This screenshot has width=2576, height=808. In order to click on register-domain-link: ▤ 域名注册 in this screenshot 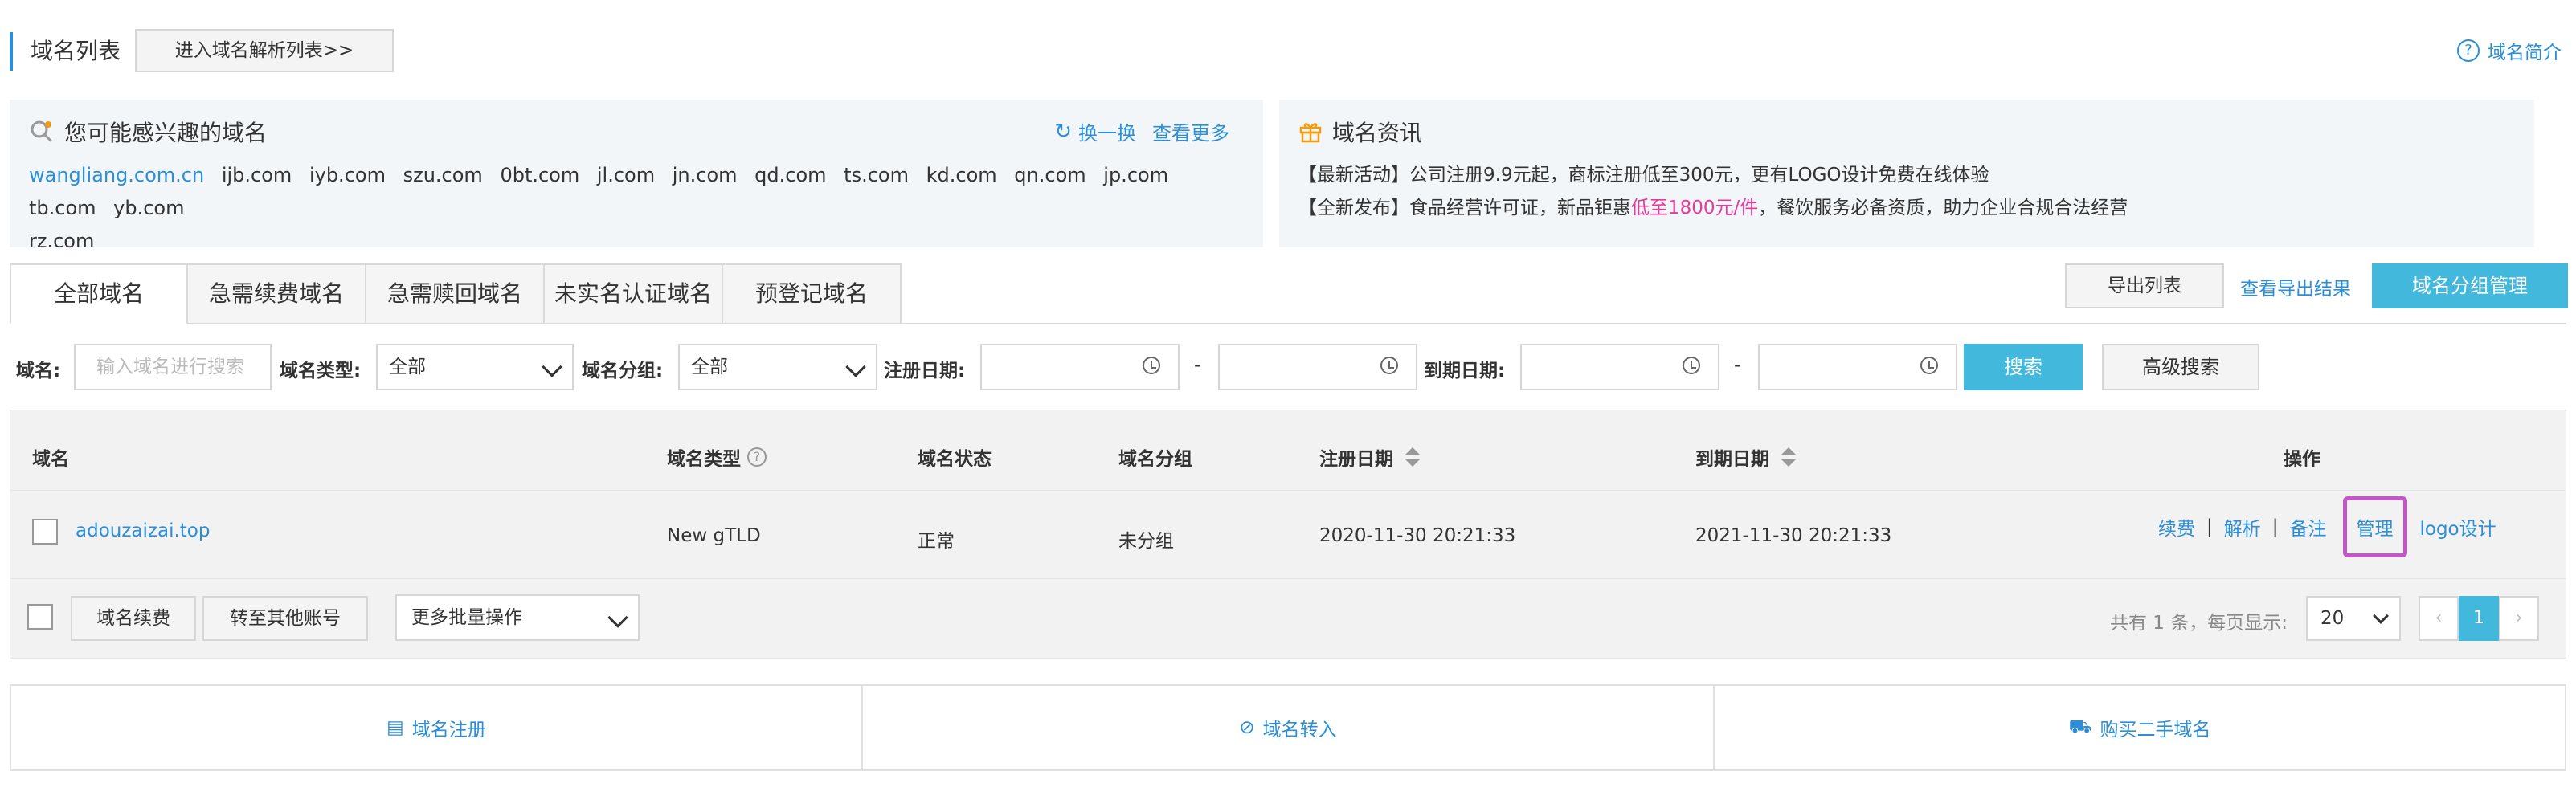, I will do `click(437, 728)`.